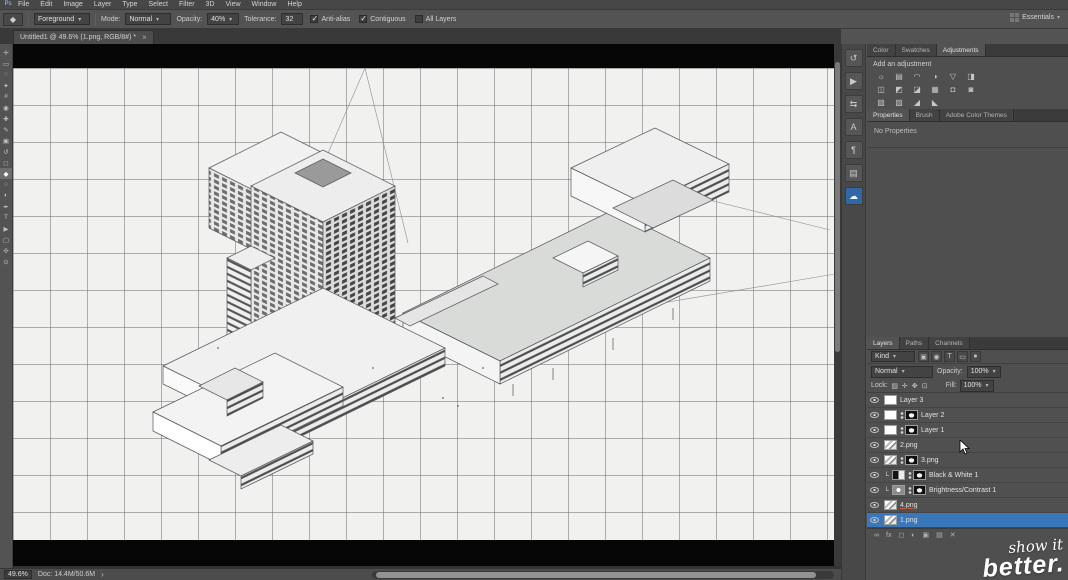 This screenshot has width=1068, height=580. What do you see at coordinates (330, 18) in the screenshot?
I see `option-checkbox: Anti-alias` at bounding box center [330, 18].